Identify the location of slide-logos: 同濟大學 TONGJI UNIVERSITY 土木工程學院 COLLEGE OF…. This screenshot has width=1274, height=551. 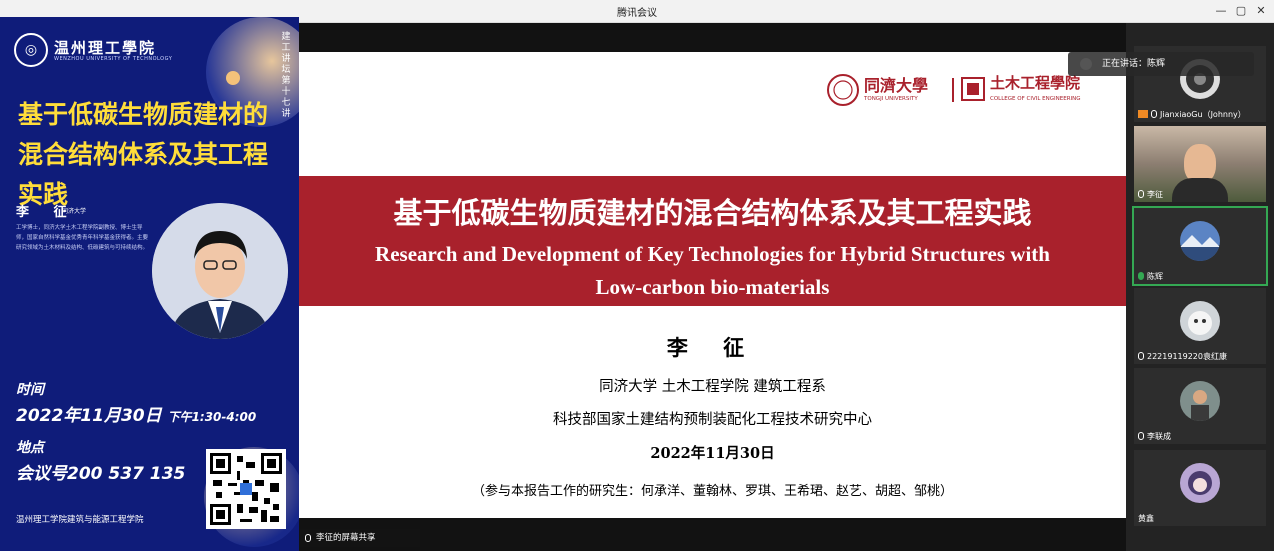
(966, 90).